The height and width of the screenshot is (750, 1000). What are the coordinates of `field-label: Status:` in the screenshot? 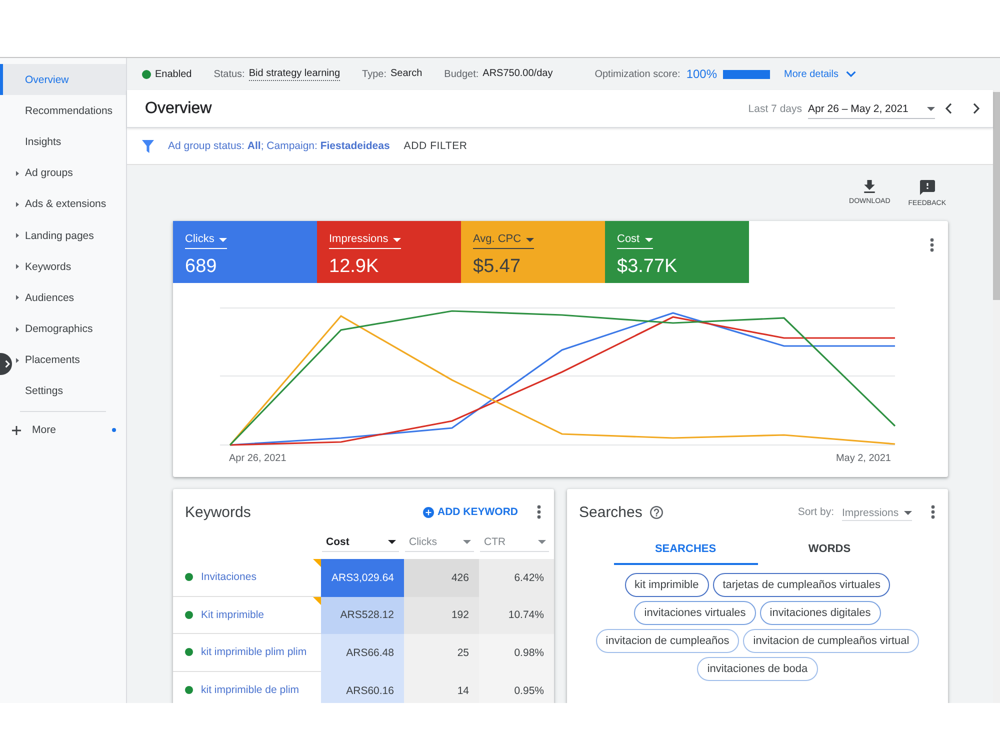 It's located at (229, 74).